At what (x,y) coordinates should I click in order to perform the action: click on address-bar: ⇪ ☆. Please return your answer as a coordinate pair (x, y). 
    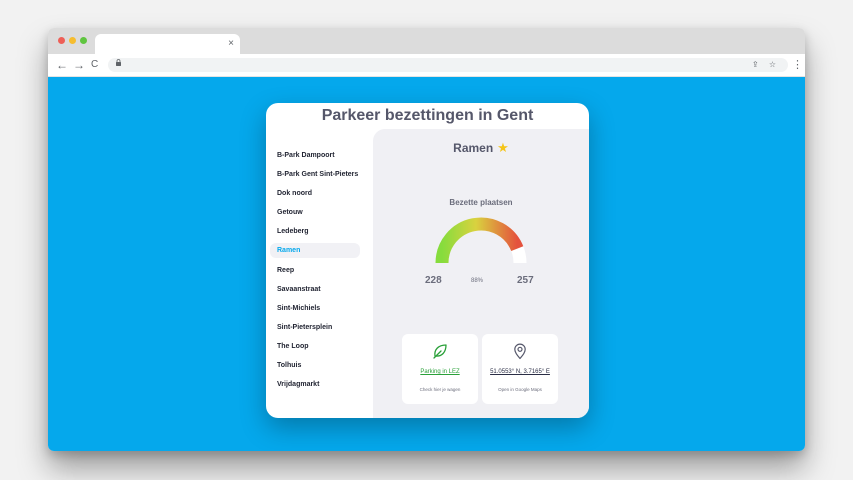
    Looking at the image, I should click on (448, 65).